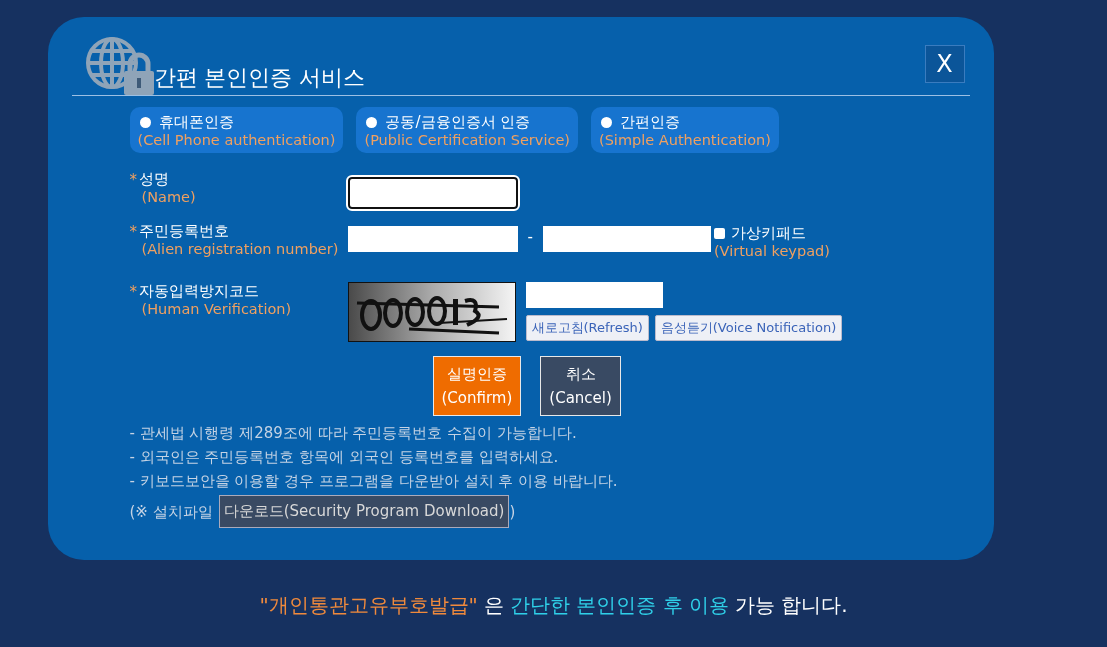 The image size is (1107, 647). I want to click on option-sublabel: (Public Certification Service), so click(467, 140).